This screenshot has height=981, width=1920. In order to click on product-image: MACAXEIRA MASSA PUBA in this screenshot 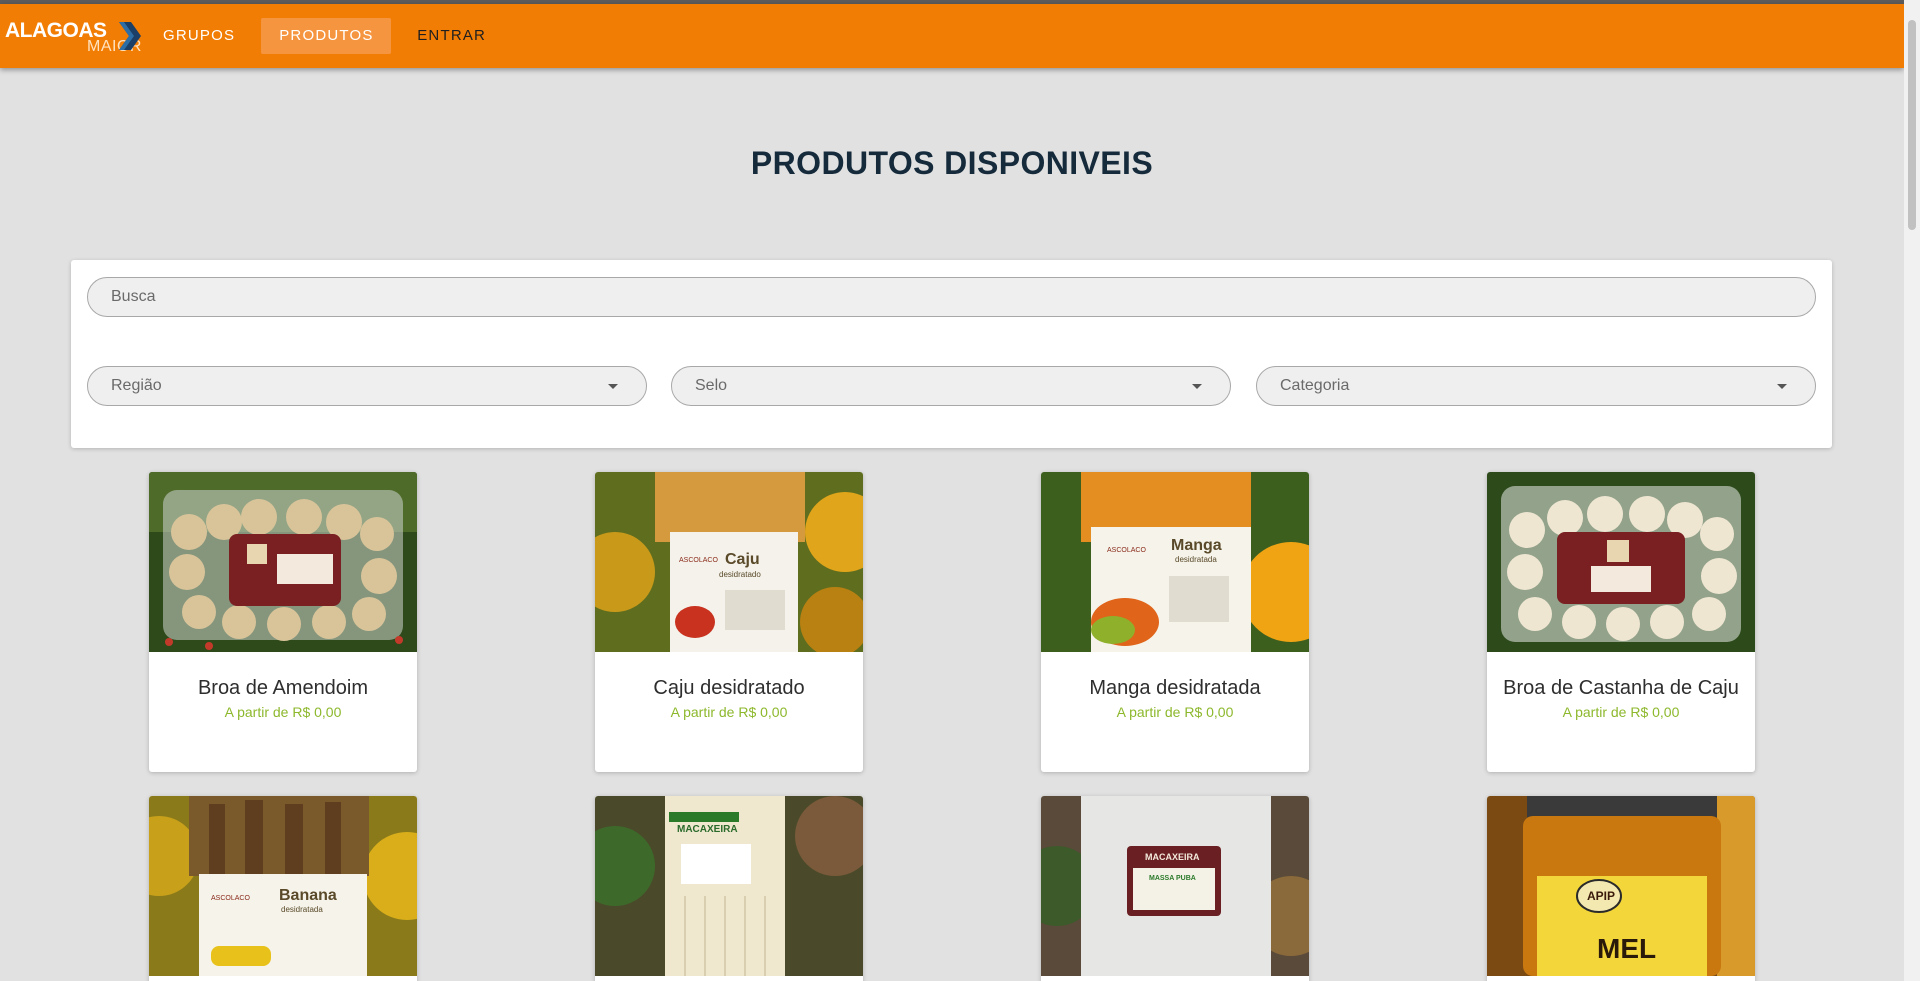, I will do `click(1175, 886)`.